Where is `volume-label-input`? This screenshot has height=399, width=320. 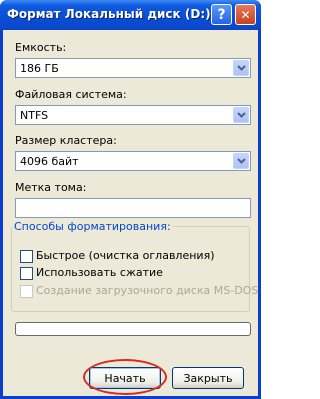 volume-label-input is located at coordinates (133, 208).